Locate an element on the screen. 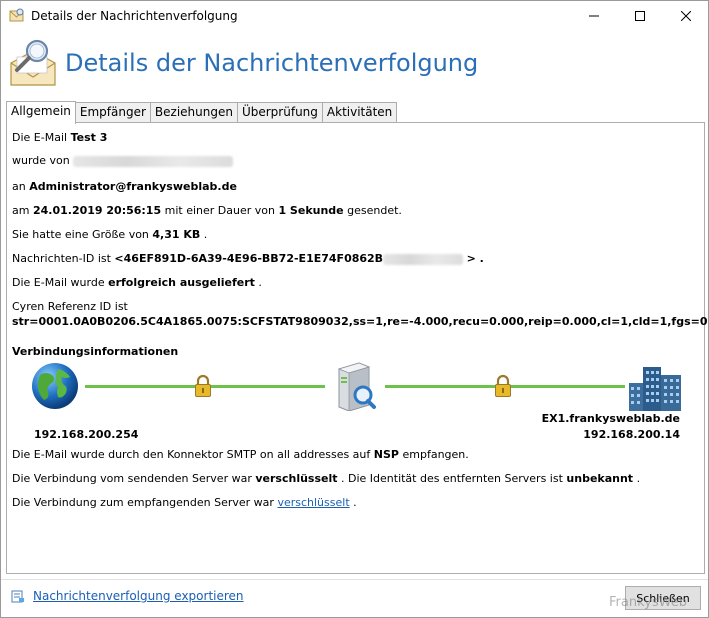  to-line: an Administrator@frankysweblab.de is located at coordinates (124, 186).